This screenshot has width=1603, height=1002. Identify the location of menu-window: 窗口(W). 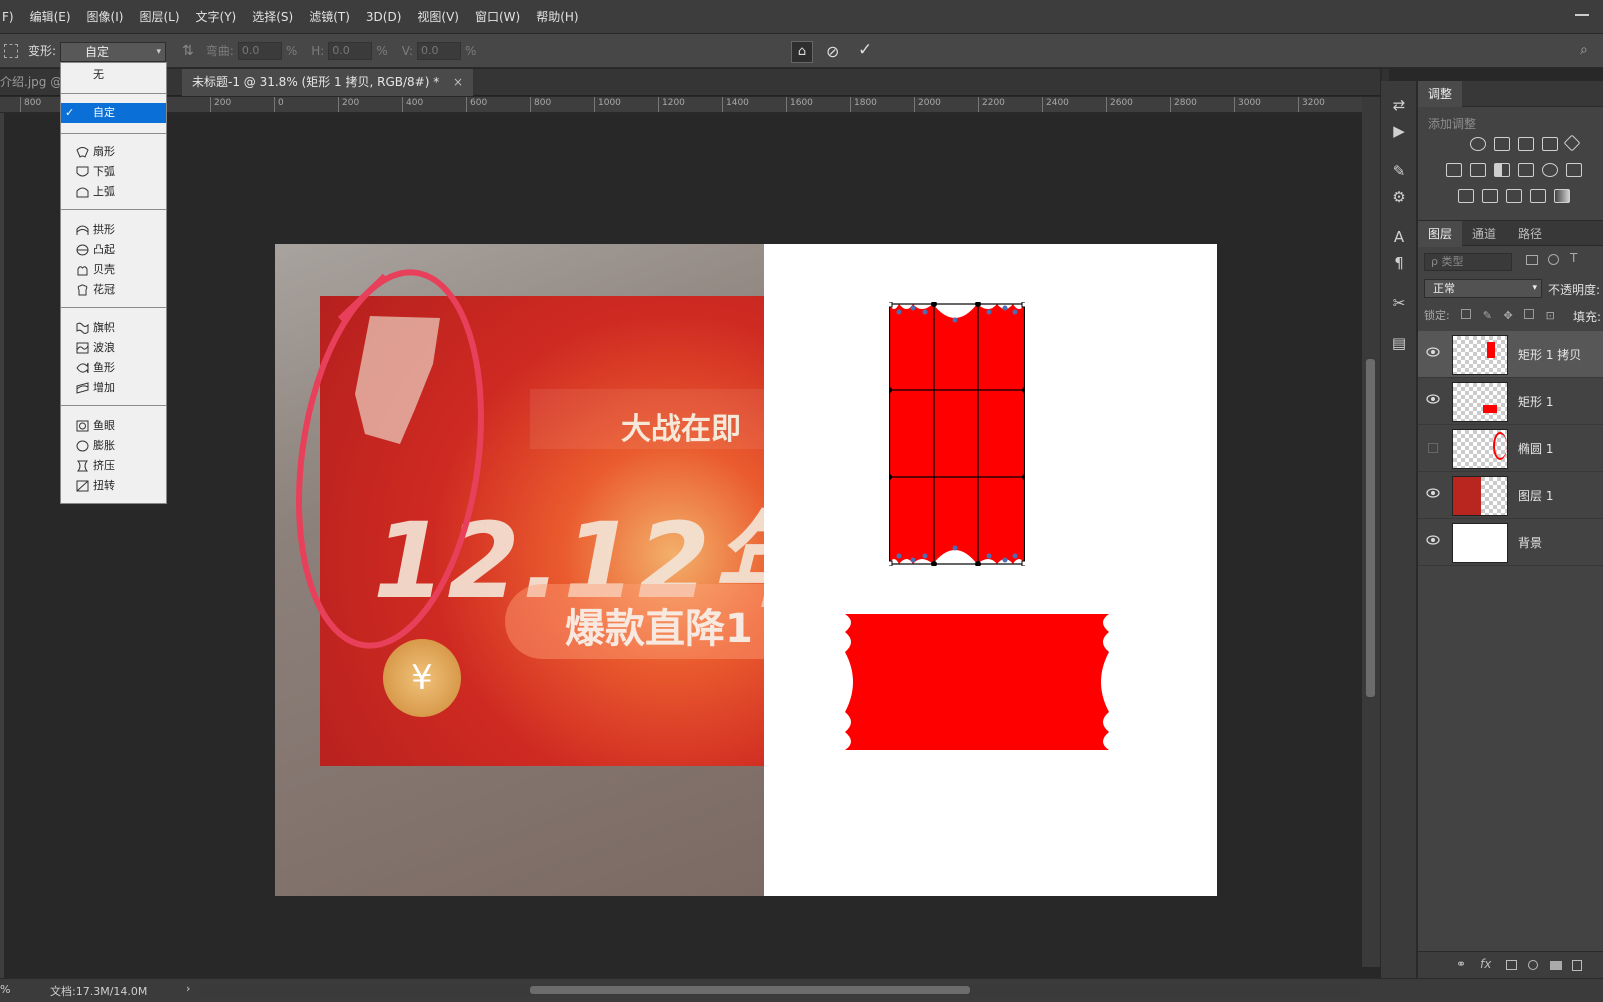
(497, 16).